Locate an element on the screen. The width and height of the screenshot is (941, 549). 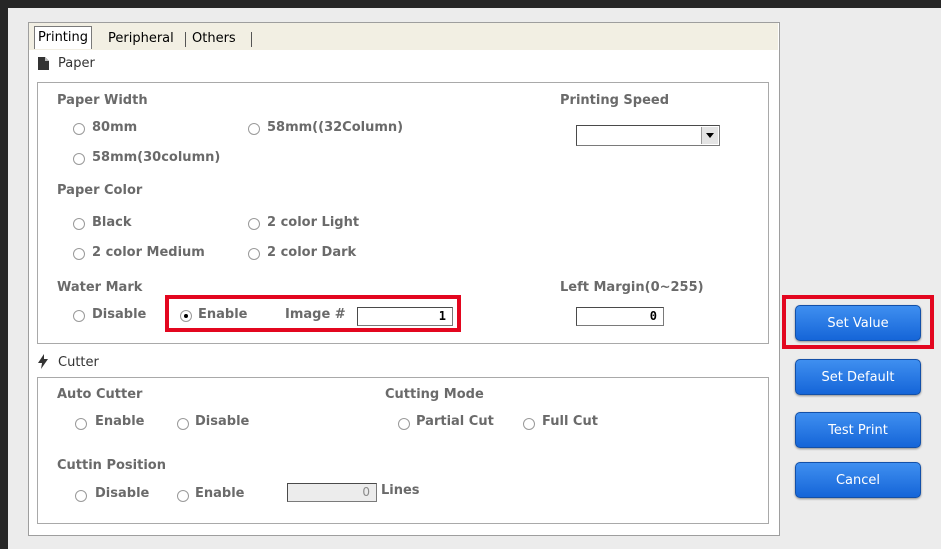
lightning-icon is located at coordinates (43, 361).